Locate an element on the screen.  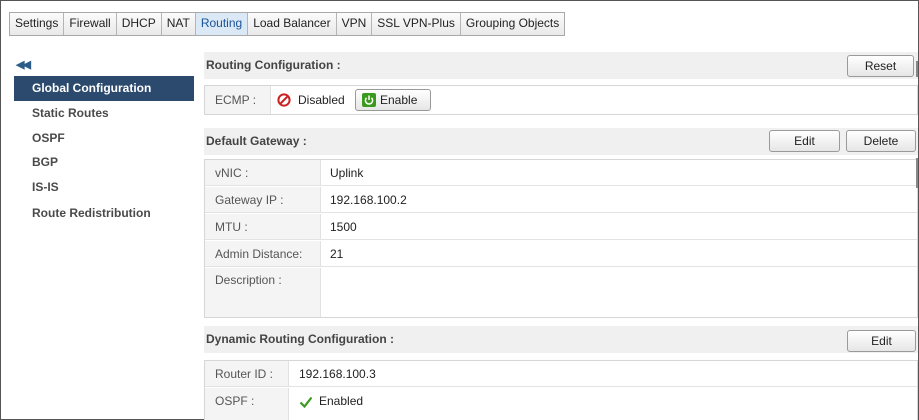
routing-configuration-header: Routing Configuration : is located at coordinates (561, 65).